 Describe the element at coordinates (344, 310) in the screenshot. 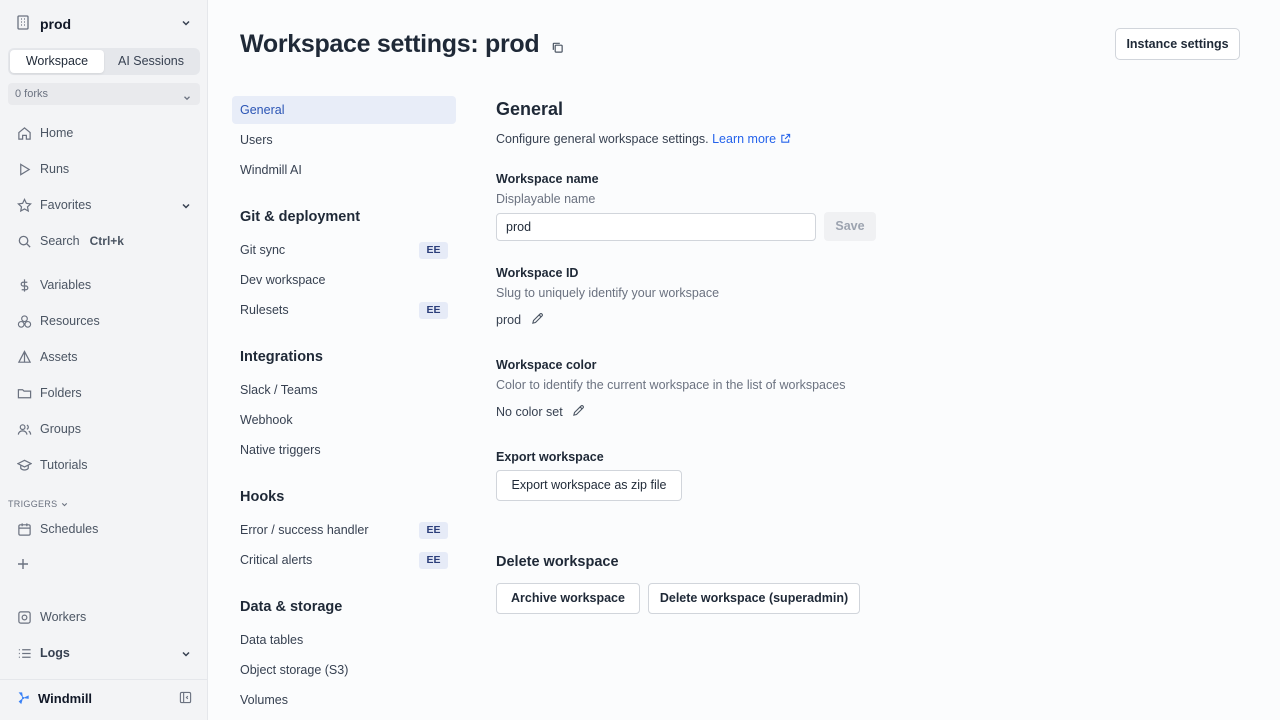

I see `settings-nav-rulesets: Rulesets EE` at that location.